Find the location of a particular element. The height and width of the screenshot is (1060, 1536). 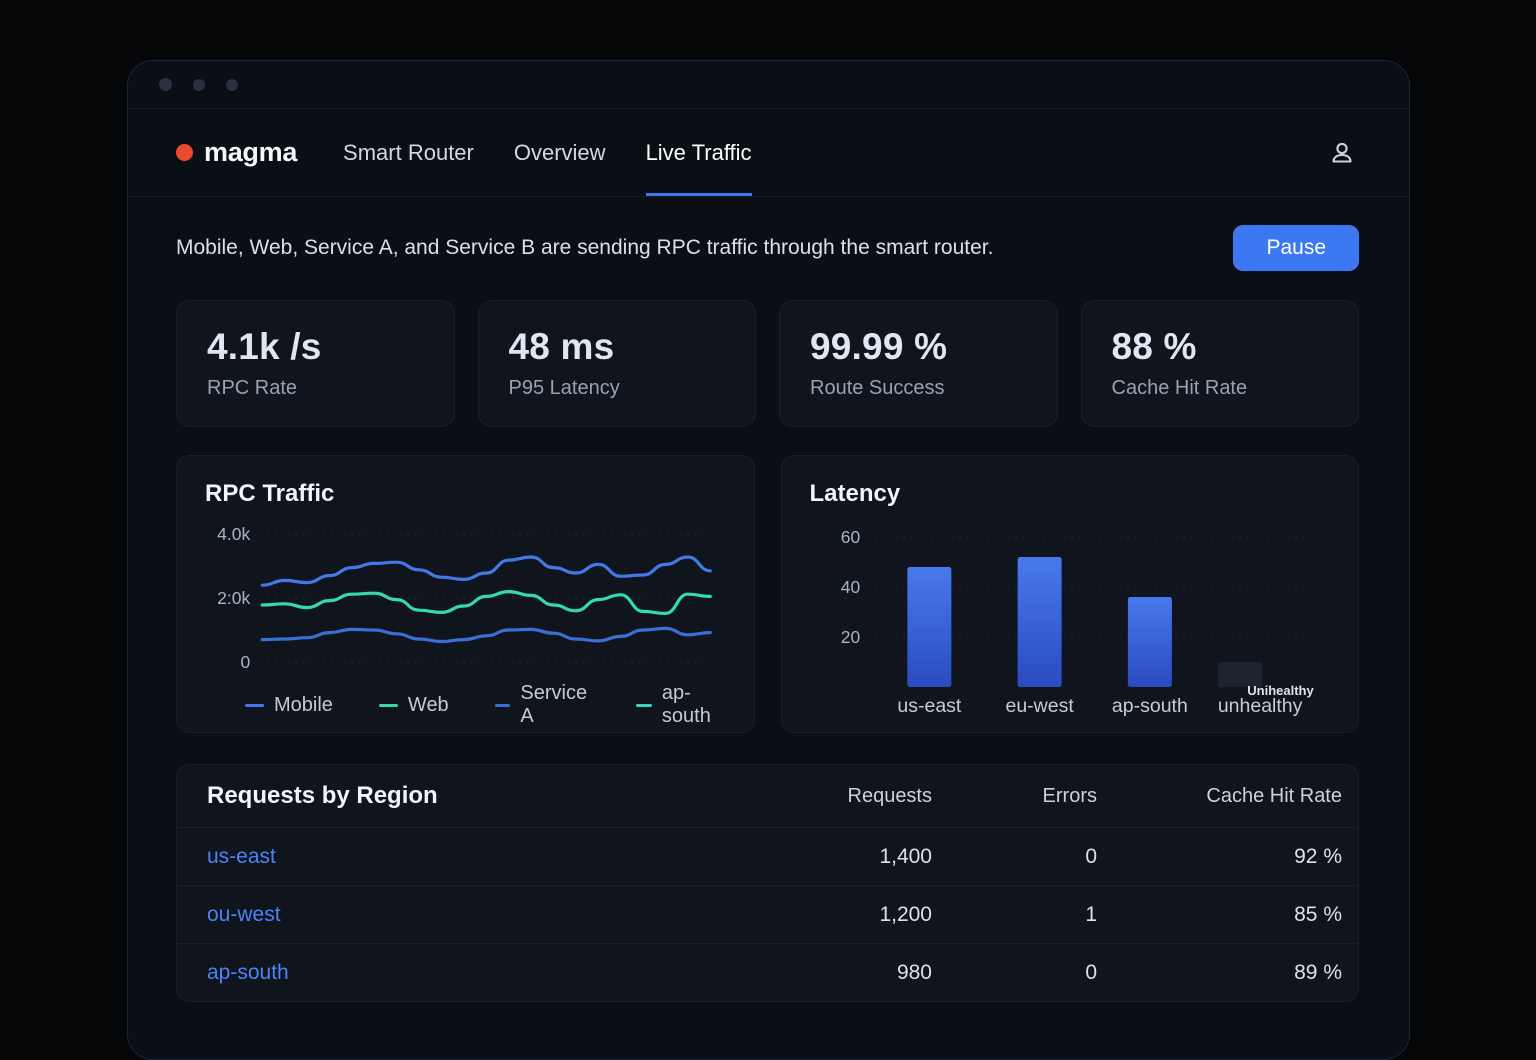

legend-item-ap-south: ap-south is located at coordinates (680, 705).